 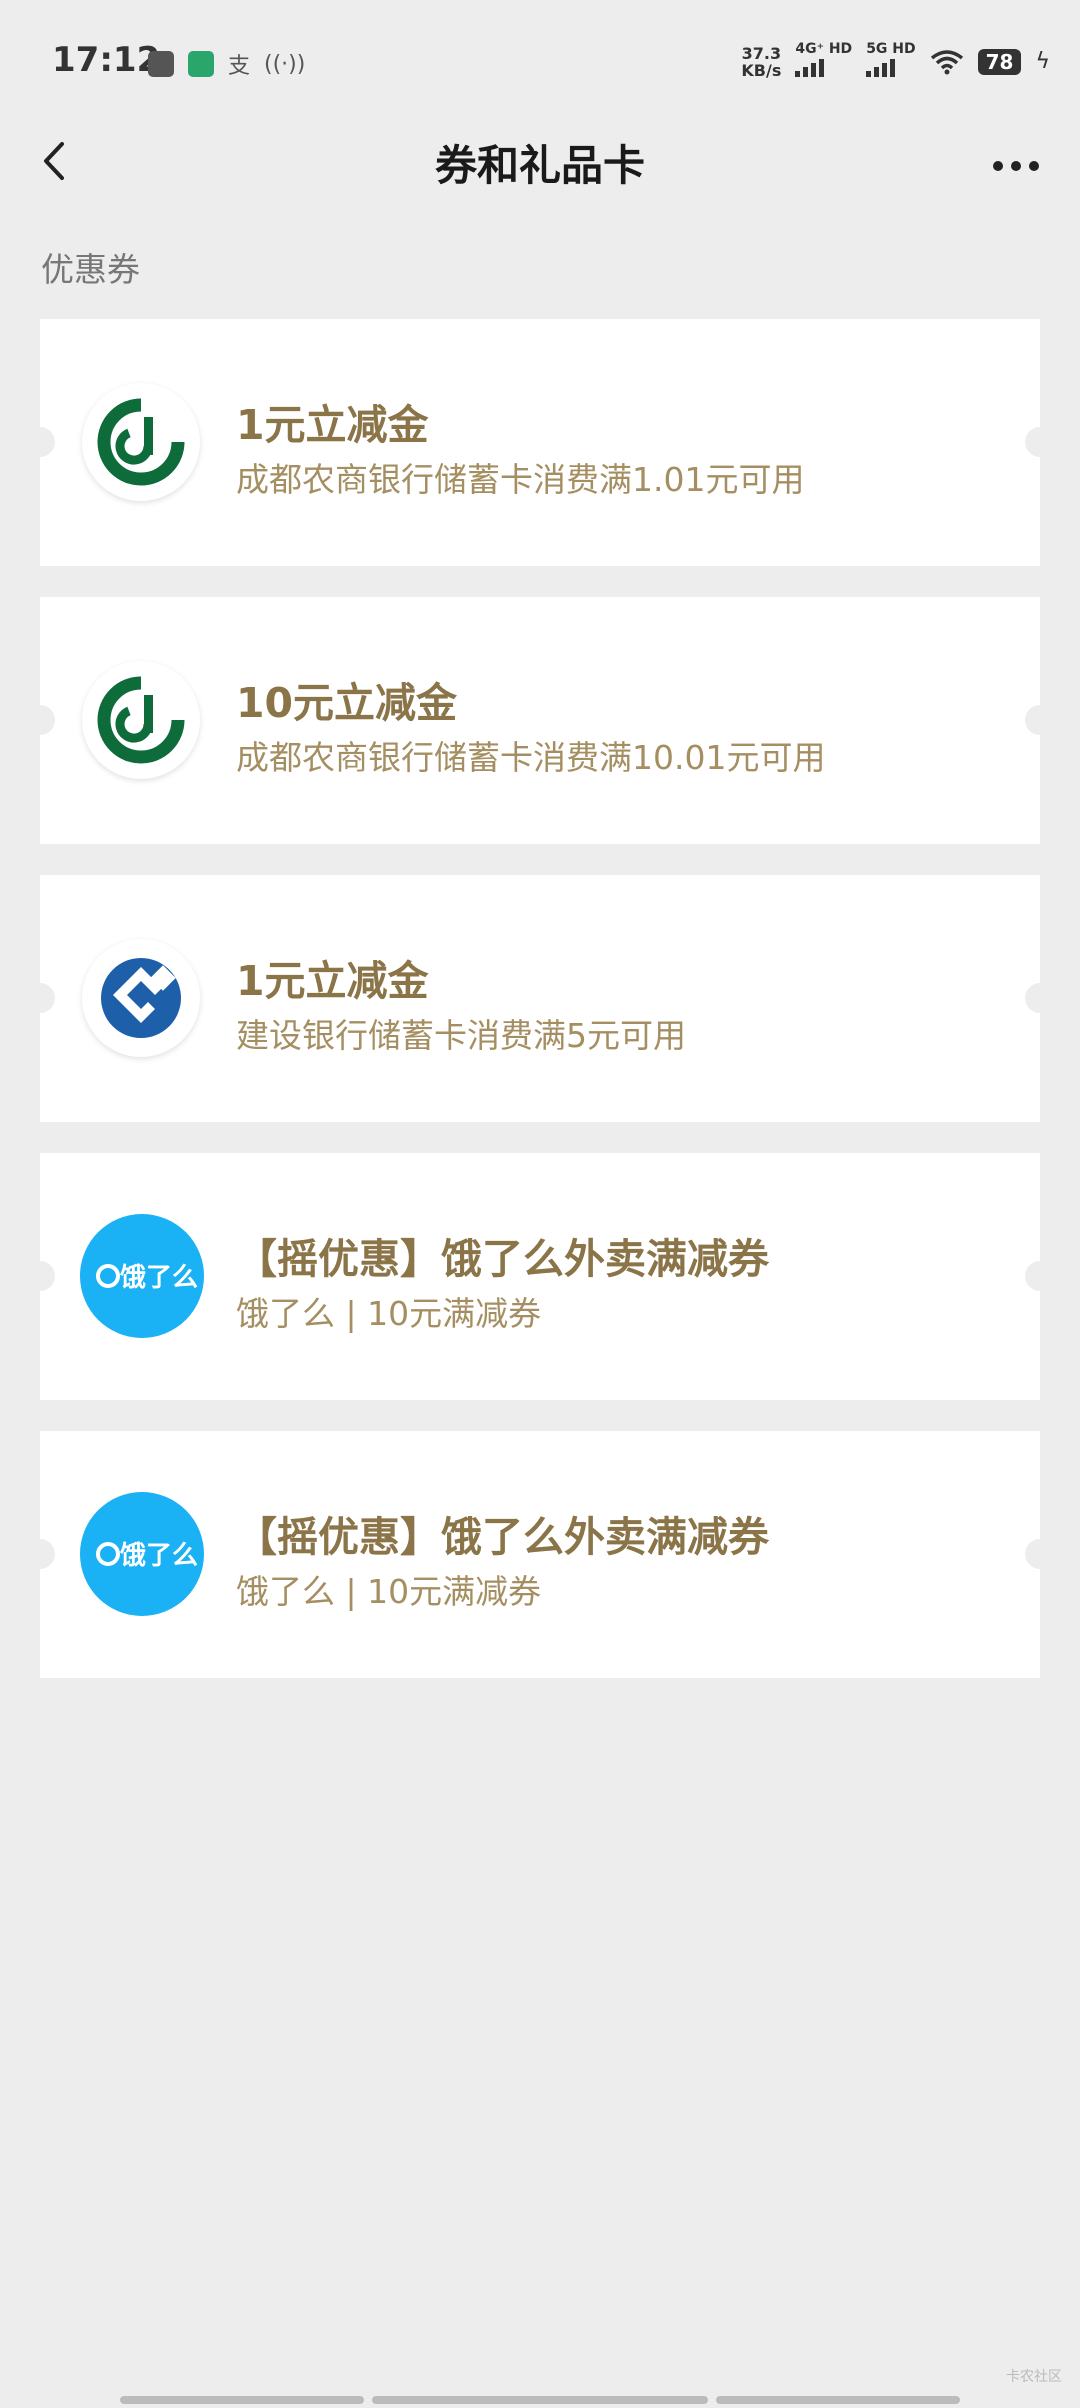 What do you see at coordinates (761, 70) in the screenshot?
I see `speed-unit: KB/s` at bounding box center [761, 70].